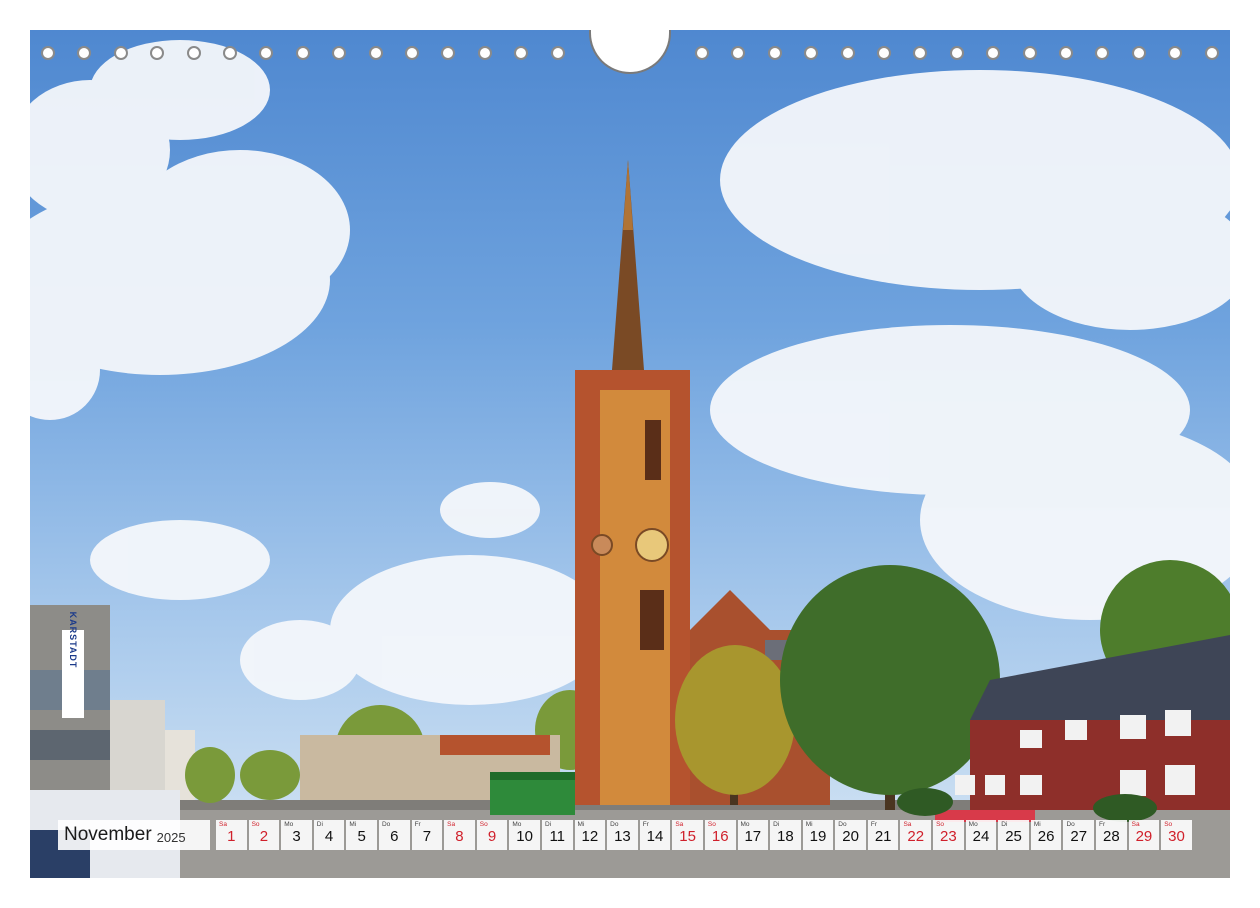  I want to click on day-number: 24, so click(981, 836).